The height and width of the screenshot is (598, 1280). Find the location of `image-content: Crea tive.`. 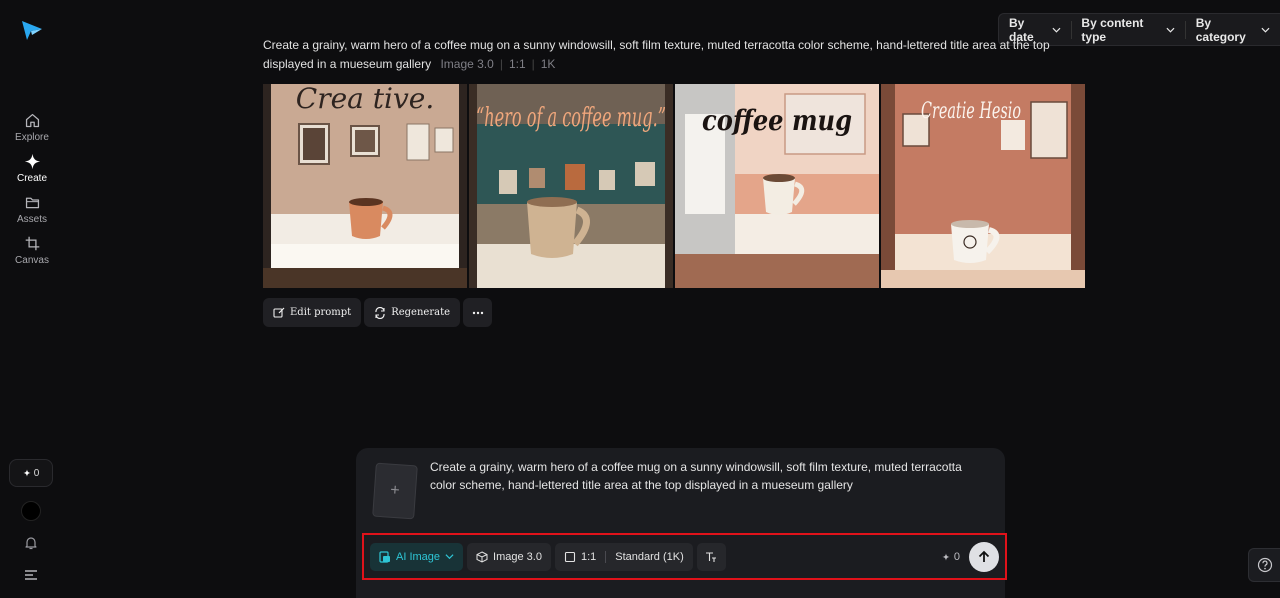

image-content: Crea tive. is located at coordinates (365, 186).